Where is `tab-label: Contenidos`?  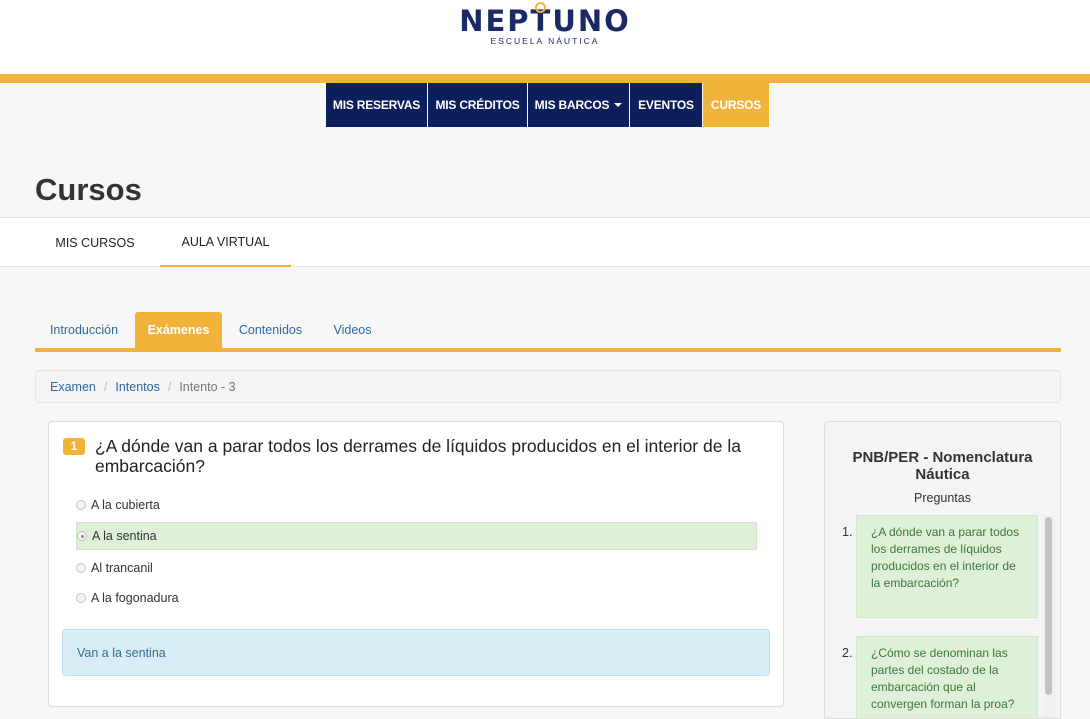 tab-label: Contenidos is located at coordinates (270, 330).